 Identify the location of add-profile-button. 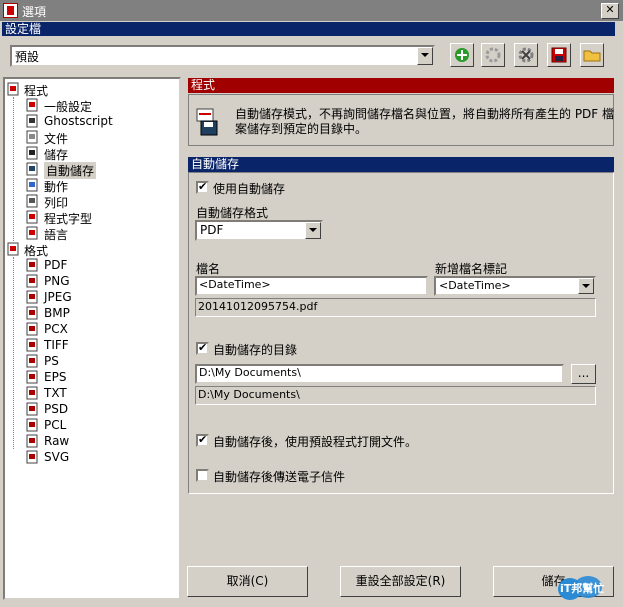
(462, 55).